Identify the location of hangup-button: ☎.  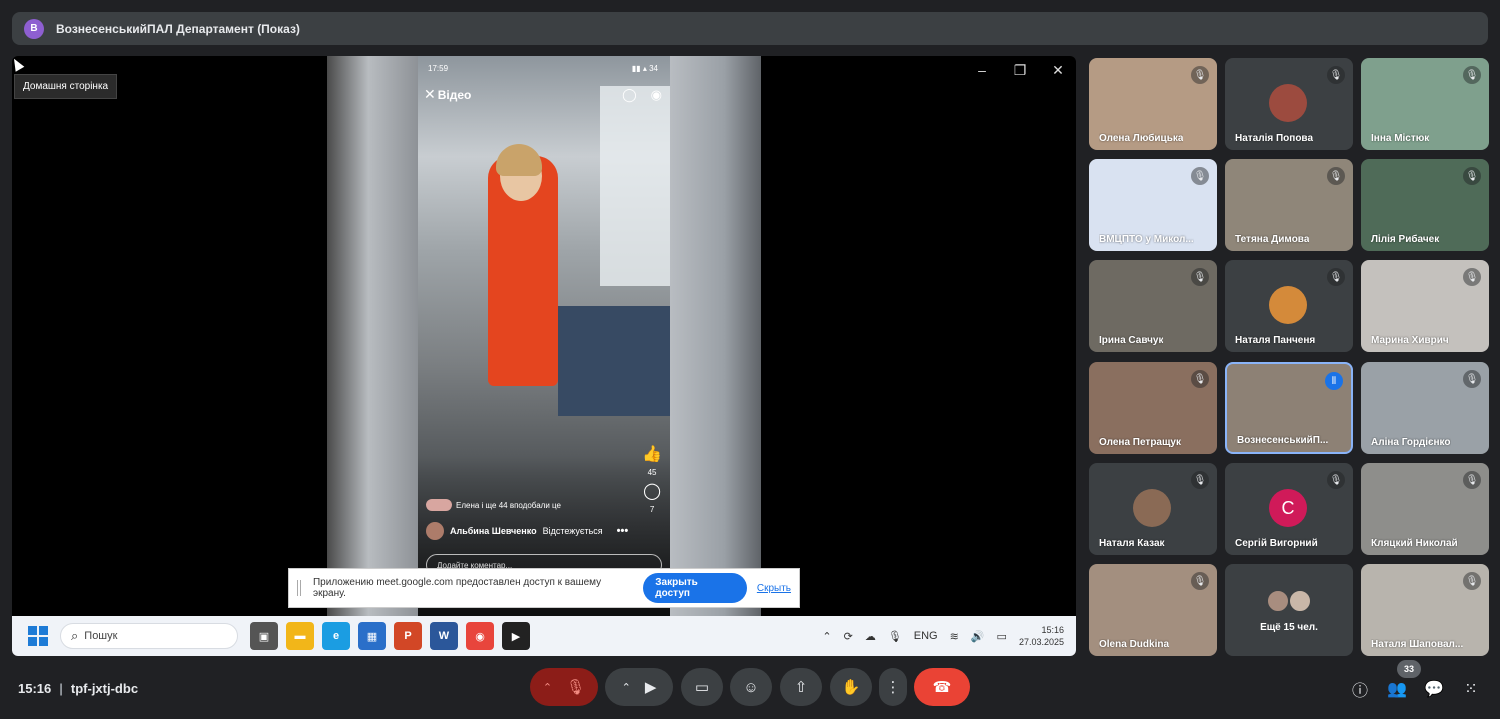
(942, 687).